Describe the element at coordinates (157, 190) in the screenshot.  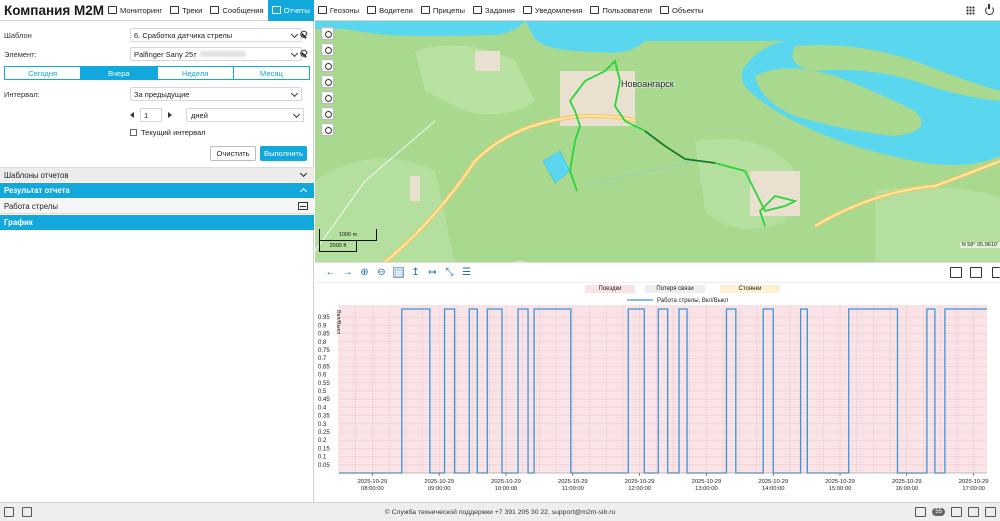
I see `report-result-section: Результат отчета` at that location.